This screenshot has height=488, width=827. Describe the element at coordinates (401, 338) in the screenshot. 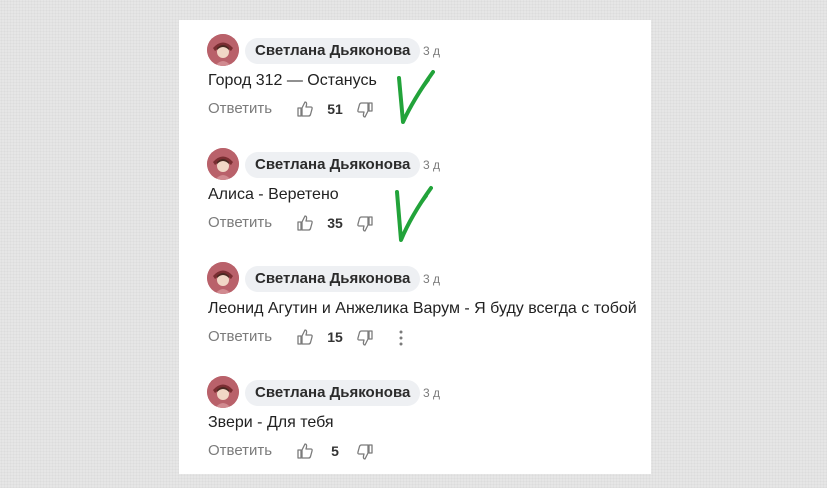

I see `more-vertical-icon` at that location.